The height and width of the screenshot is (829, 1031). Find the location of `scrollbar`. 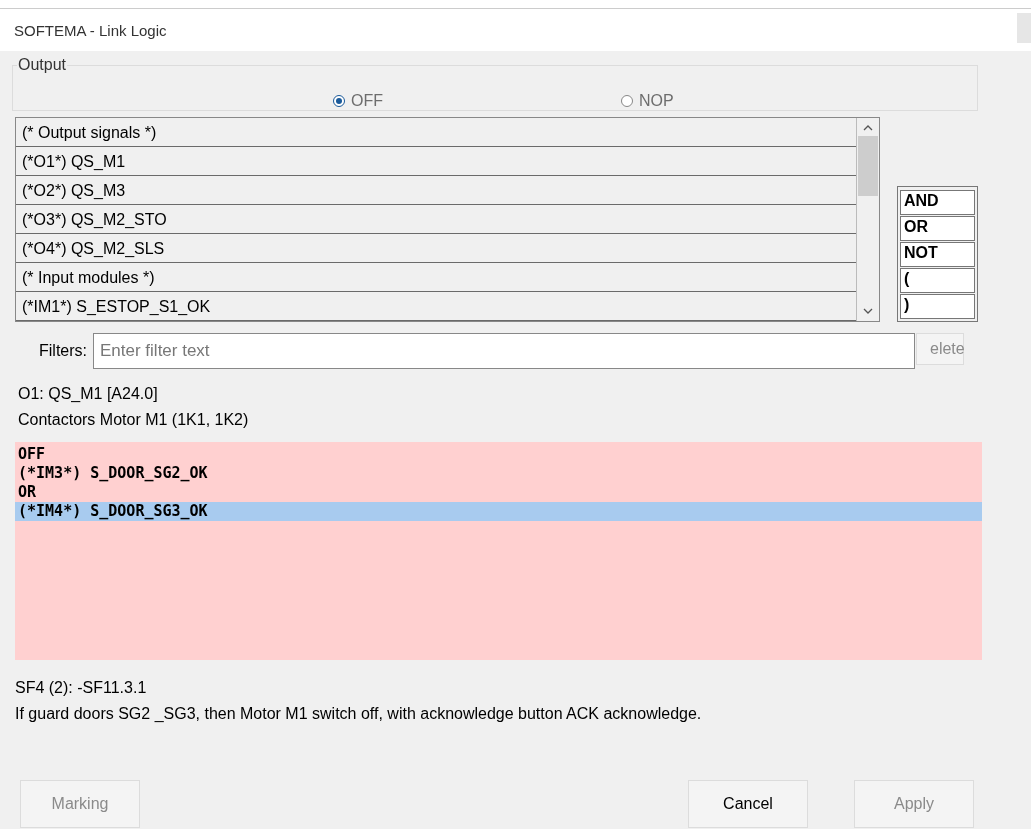

scrollbar is located at coordinates (867, 219).